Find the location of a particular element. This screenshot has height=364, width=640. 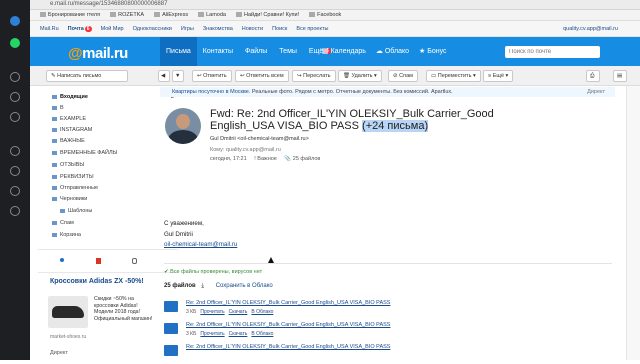

sender: Gul Dmitrii <oil-chemical-team@mail.ru> is located at coordinates (259, 139).